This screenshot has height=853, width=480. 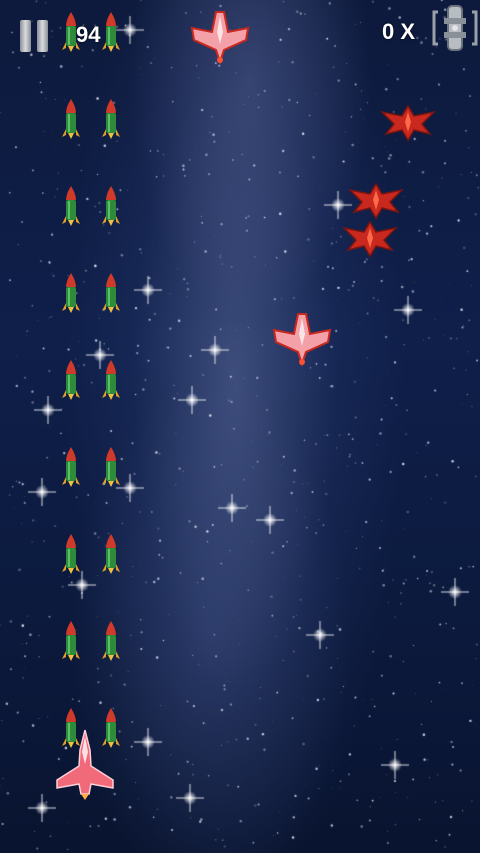 I want to click on pause-button, so click(x=34, y=36).